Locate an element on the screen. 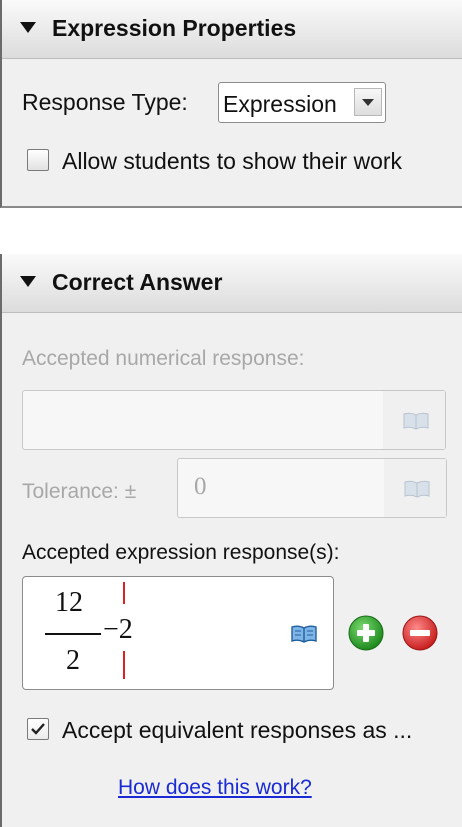 This screenshot has height=827, width=462. response-type-select: Expression is located at coordinates (302, 102).